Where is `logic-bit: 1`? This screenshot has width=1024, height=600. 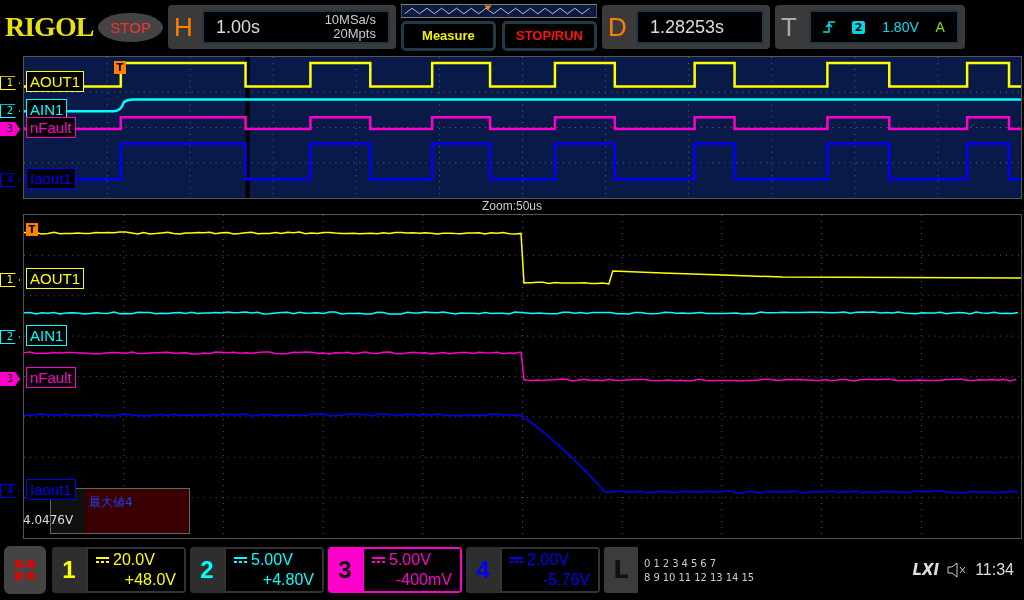 logic-bit: 1 is located at coordinates (656, 563).